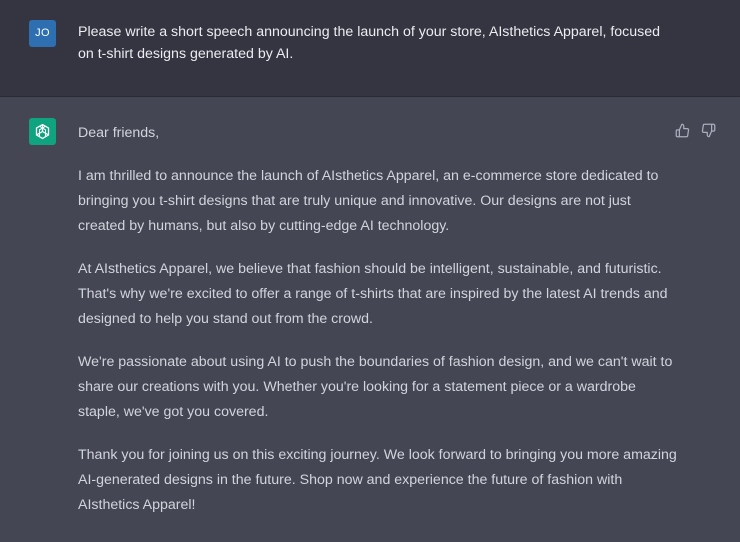 The image size is (740, 542). I want to click on openai-logo-icon, so click(42, 131).